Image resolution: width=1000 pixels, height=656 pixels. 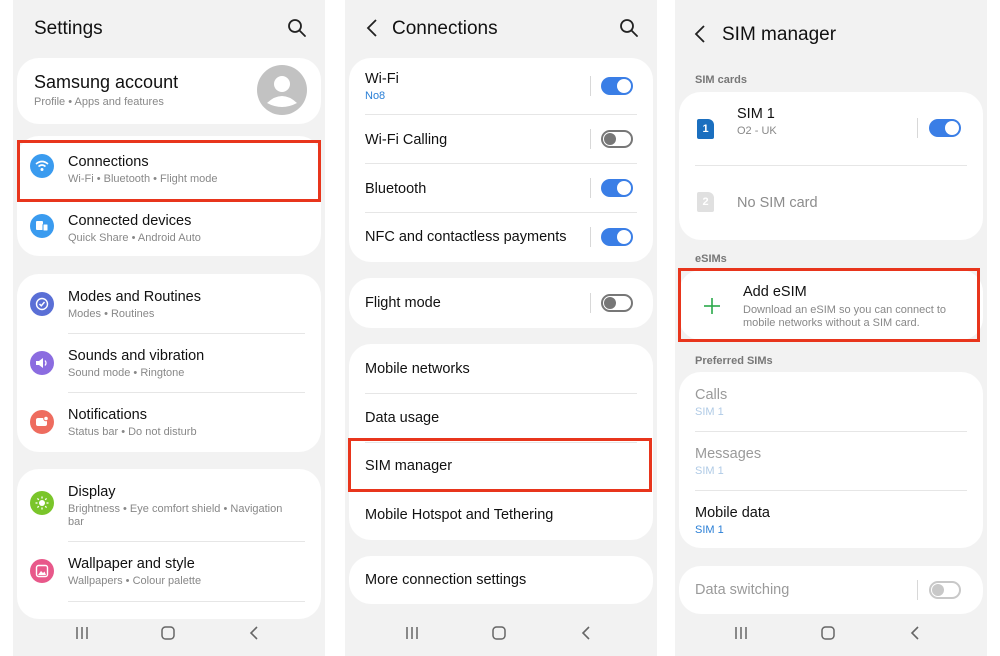 What do you see at coordinates (732, 513) in the screenshot?
I see `item-title: Mobile data` at bounding box center [732, 513].